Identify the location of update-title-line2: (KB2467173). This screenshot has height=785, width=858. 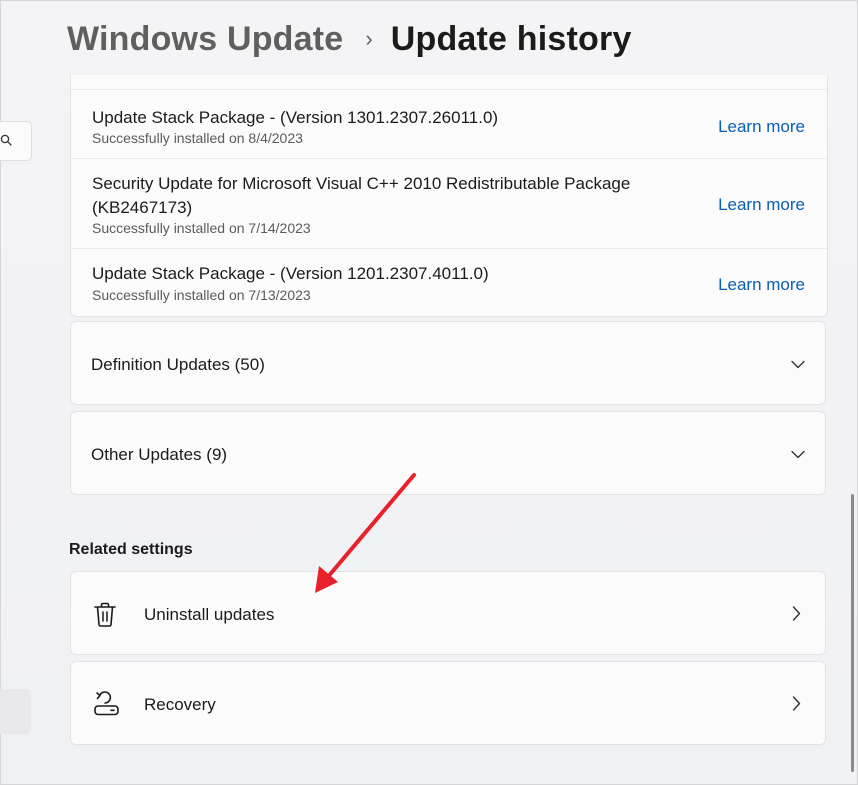
(142, 207).